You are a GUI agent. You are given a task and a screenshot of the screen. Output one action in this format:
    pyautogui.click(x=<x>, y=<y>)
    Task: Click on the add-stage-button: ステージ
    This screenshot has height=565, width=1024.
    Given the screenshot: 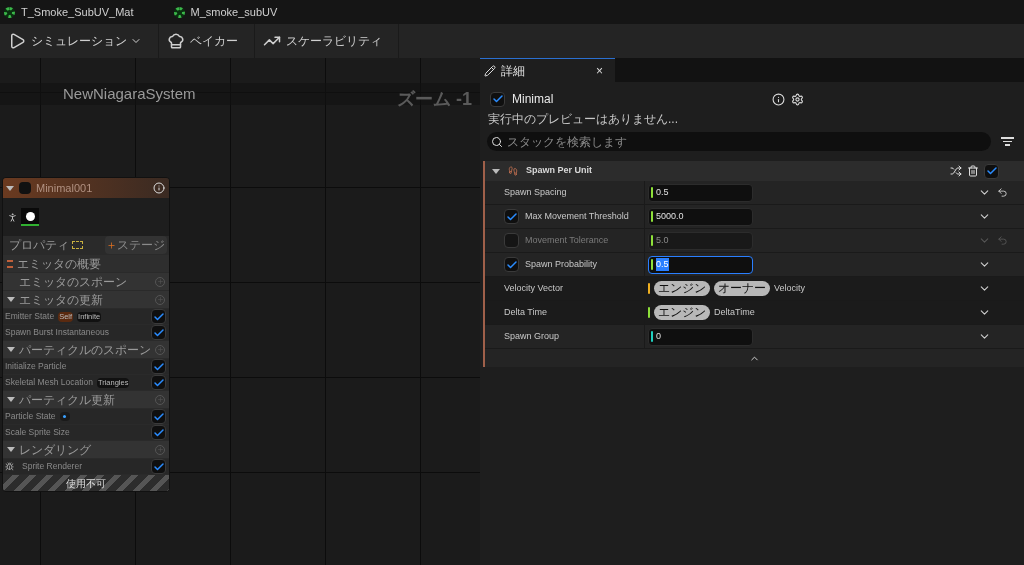 What is the action you would take?
    pyautogui.click(x=136, y=245)
    